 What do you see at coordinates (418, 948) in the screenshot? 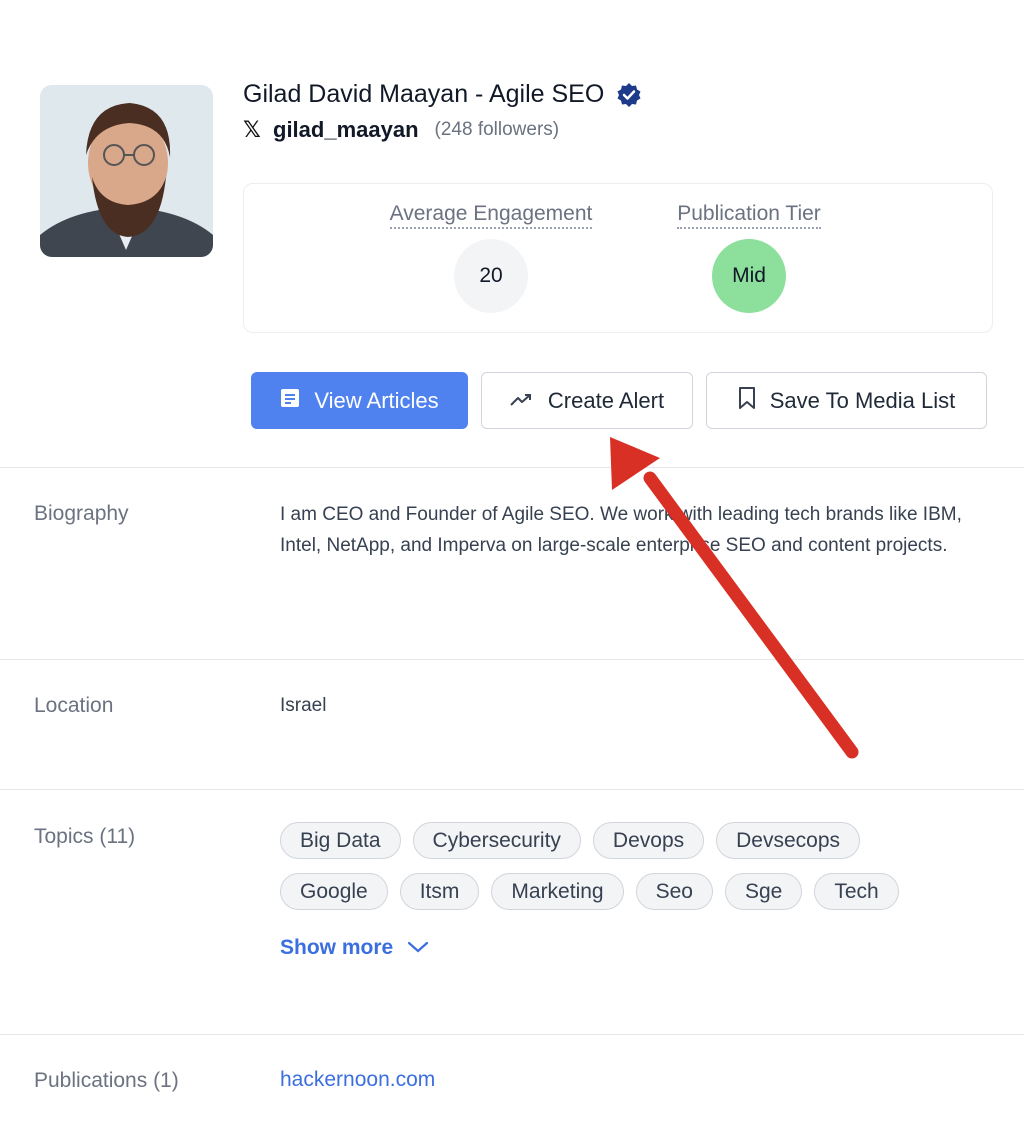
I see `chevron-down-icon` at bounding box center [418, 948].